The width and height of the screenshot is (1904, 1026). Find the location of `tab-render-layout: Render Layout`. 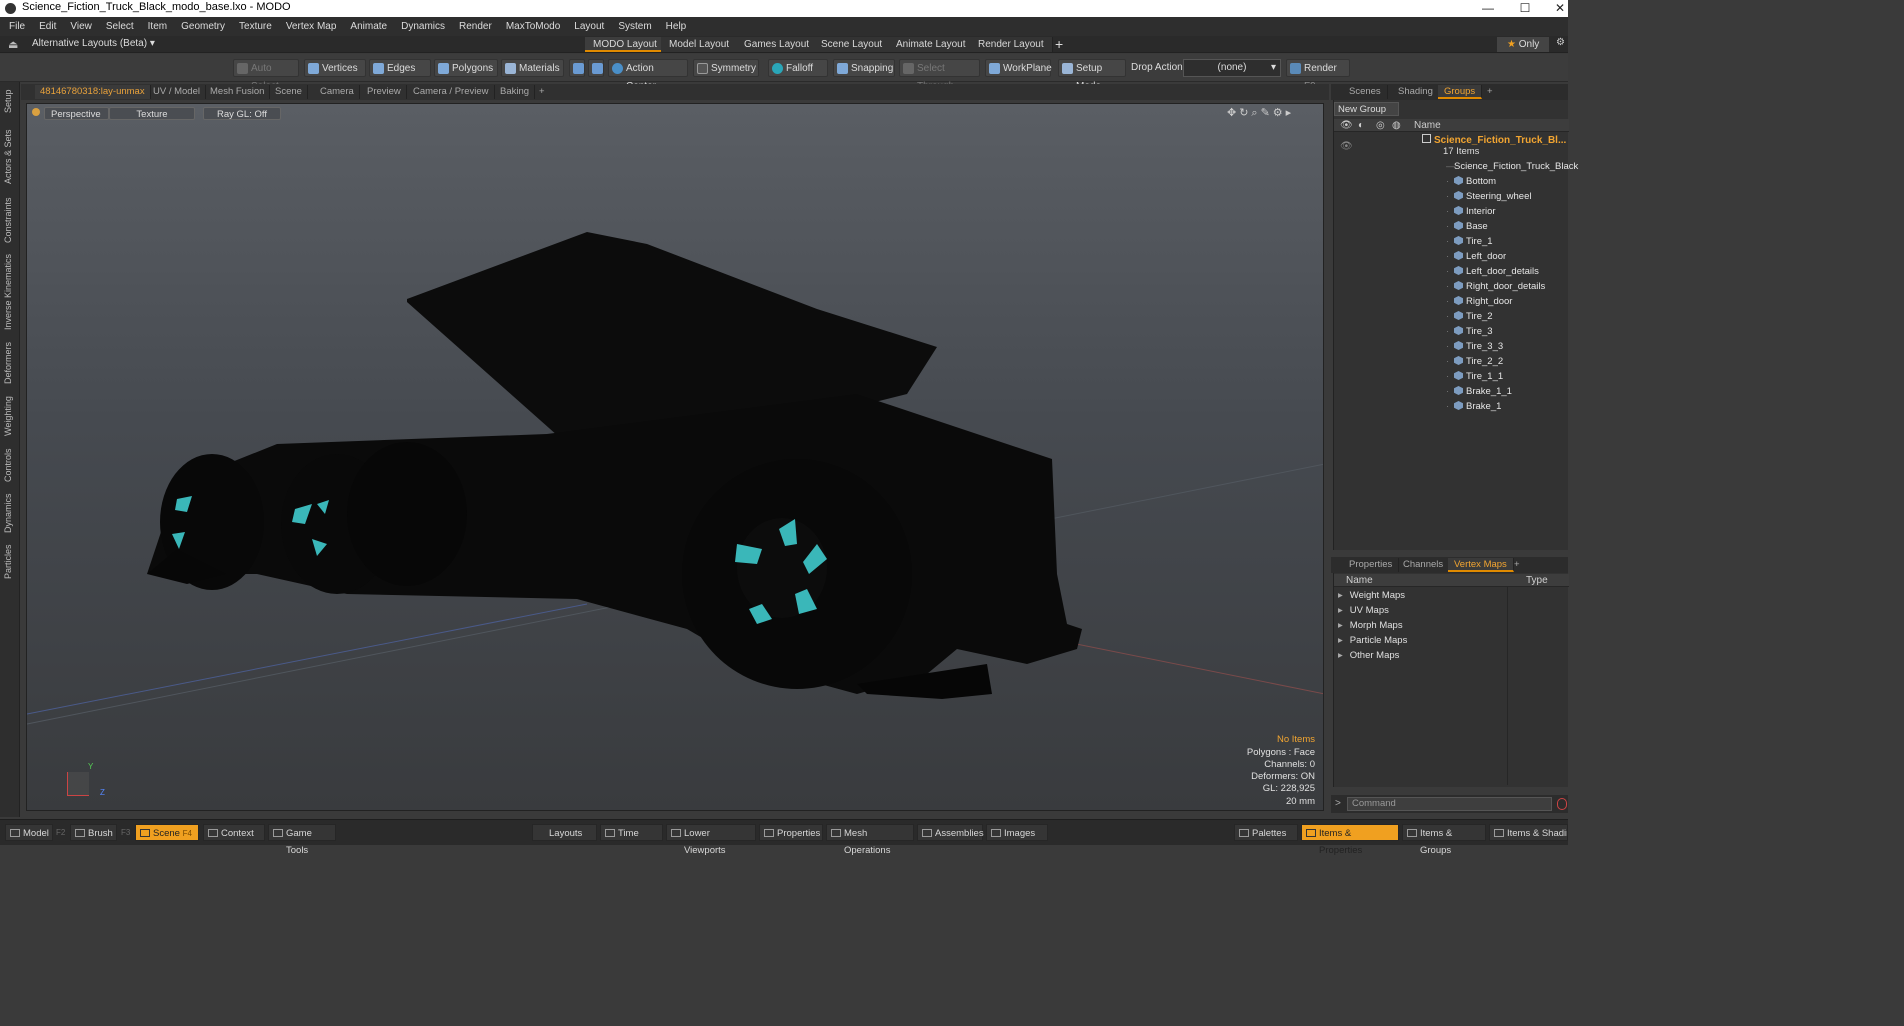

tab-render-layout: Render Layout is located at coordinates (1011, 44).